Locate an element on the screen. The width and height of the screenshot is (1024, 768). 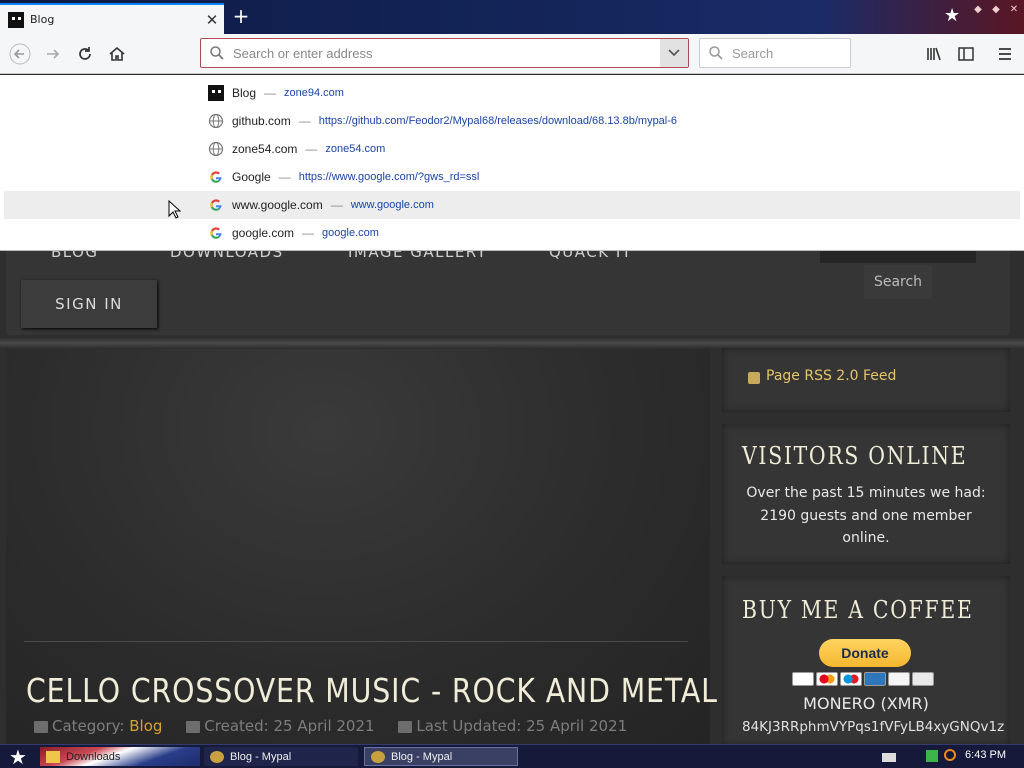
back-arrow-icon is located at coordinates (20, 54).